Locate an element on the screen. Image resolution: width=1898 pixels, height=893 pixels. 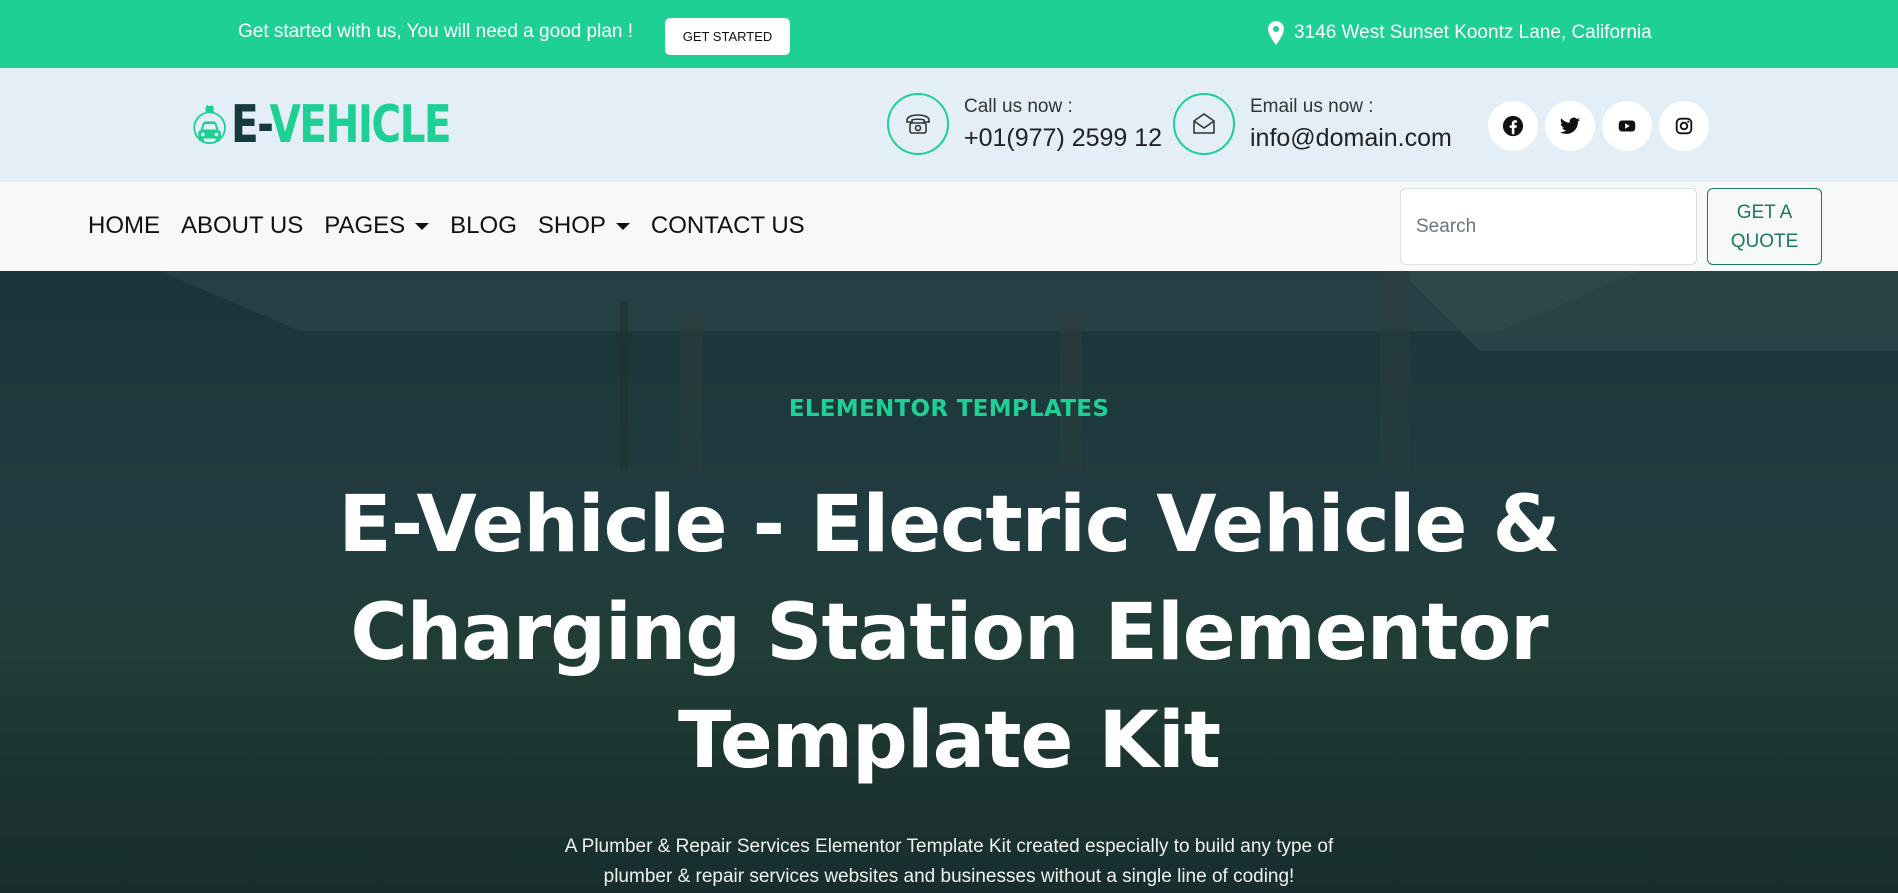
hero-eyebrow: ELEMENTOR TEMPLATES is located at coordinates (949, 409).